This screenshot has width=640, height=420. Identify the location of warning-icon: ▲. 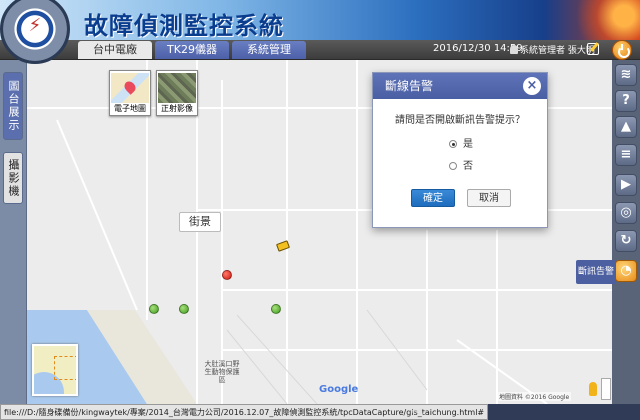
(626, 126).